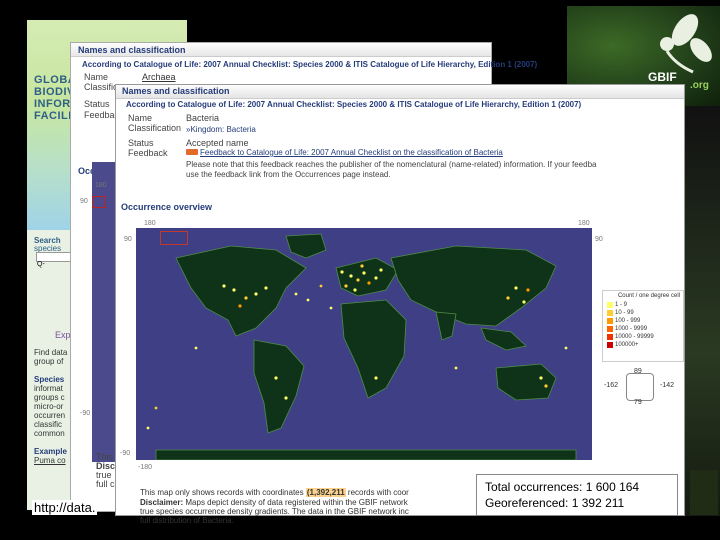  What do you see at coordinates (555, 503) in the screenshot?
I see `georeferenced-count: Georeferenced: 1 392 211` at bounding box center [555, 503].